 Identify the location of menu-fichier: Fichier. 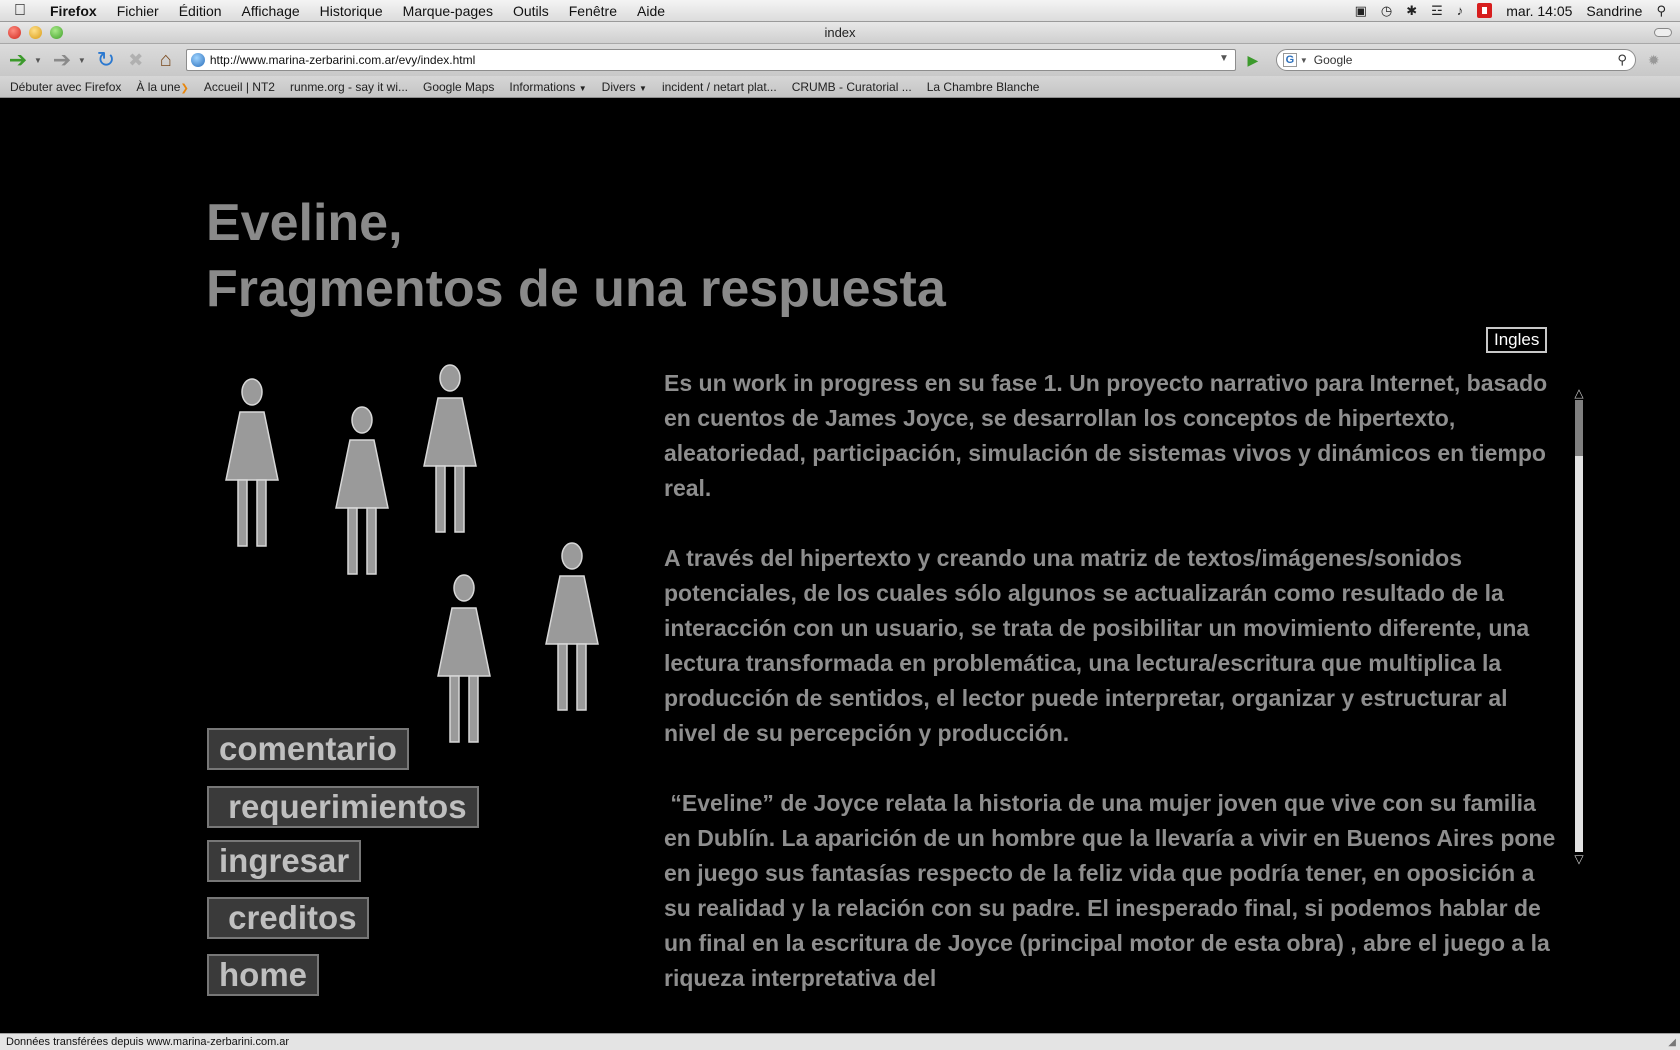
(138, 11).